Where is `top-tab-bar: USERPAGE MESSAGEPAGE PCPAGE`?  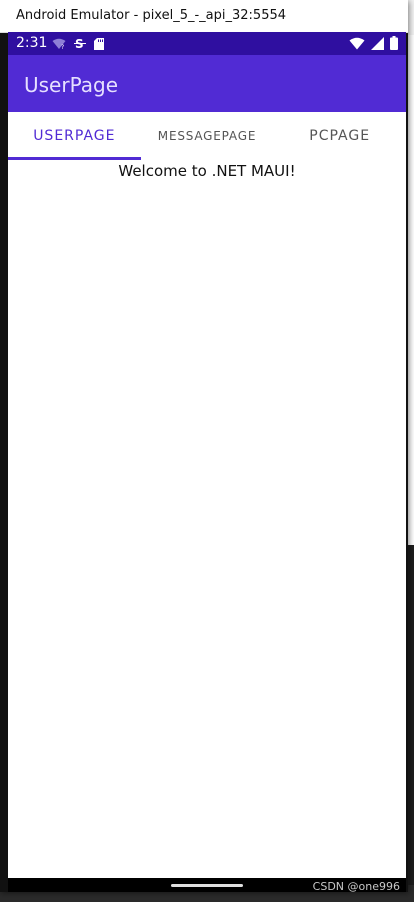 top-tab-bar: USERPAGE MESSAGEPAGE PCPAGE is located at coordinates (207, 136).